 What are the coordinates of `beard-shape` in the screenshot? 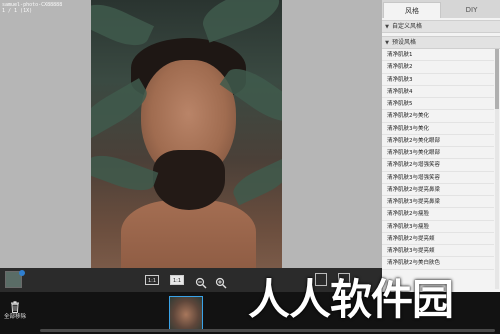 It's located at (189, 180).